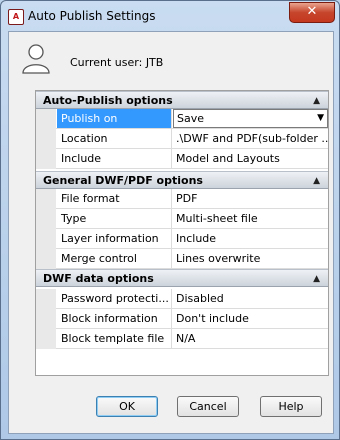 This screenshot has width=340, height=440. What do you see at coordinates (16, 17) in the screenshot?
I see `autocad-app-icon: A` at bounding box center [16, 17].